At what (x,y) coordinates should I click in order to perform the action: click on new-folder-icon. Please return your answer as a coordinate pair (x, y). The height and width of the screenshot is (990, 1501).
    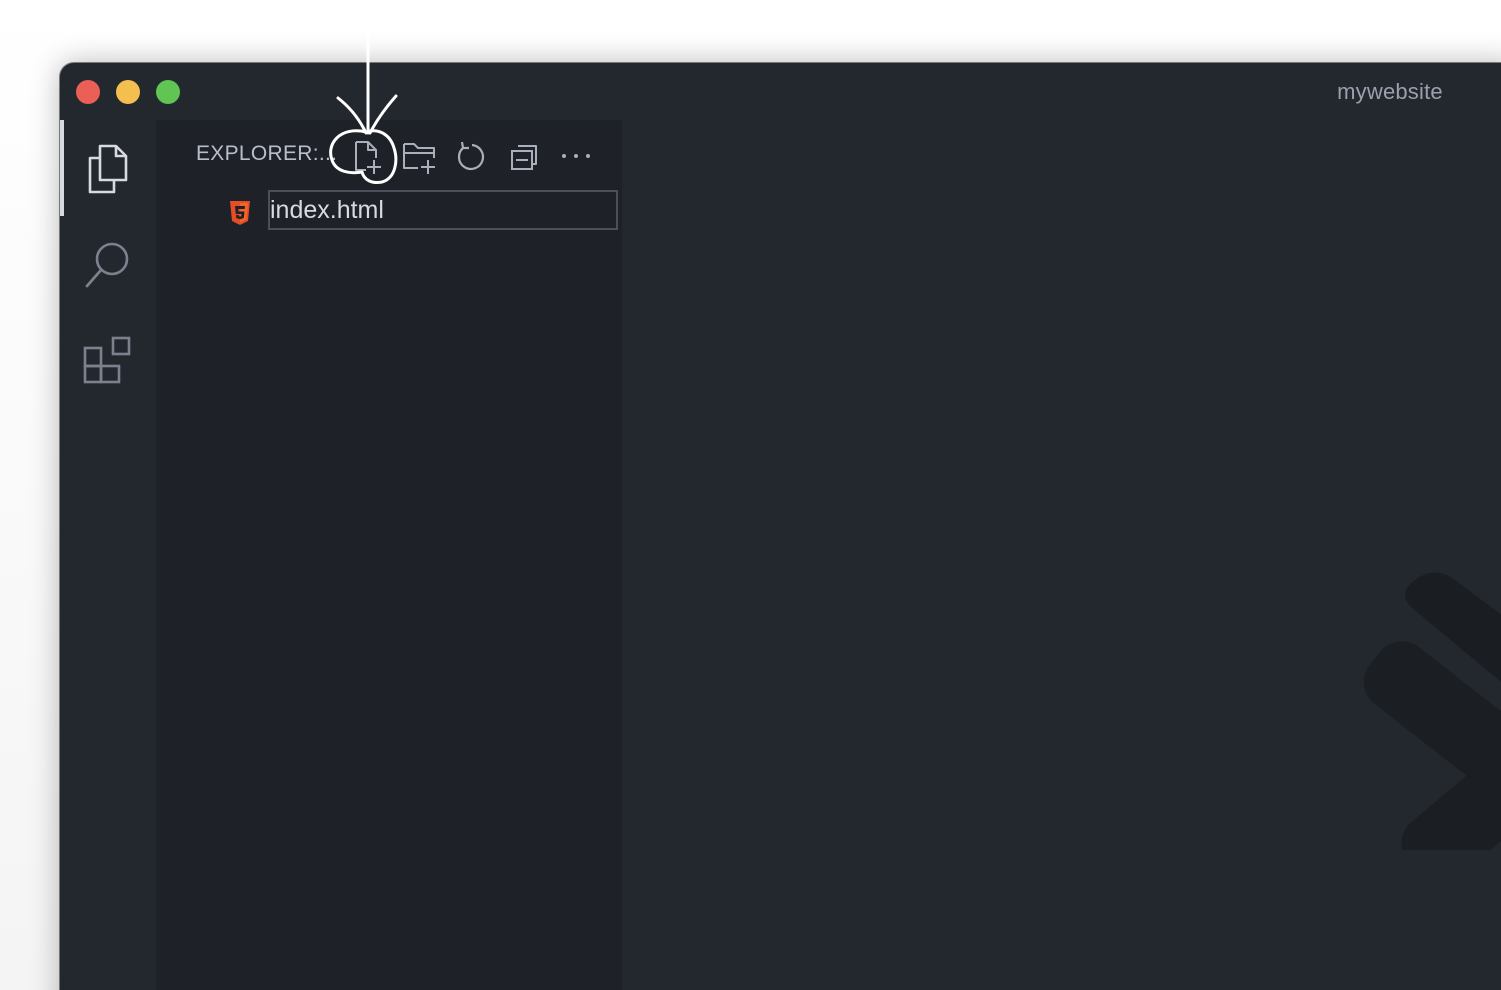
    Looking at the image, I should click on (420, 156).